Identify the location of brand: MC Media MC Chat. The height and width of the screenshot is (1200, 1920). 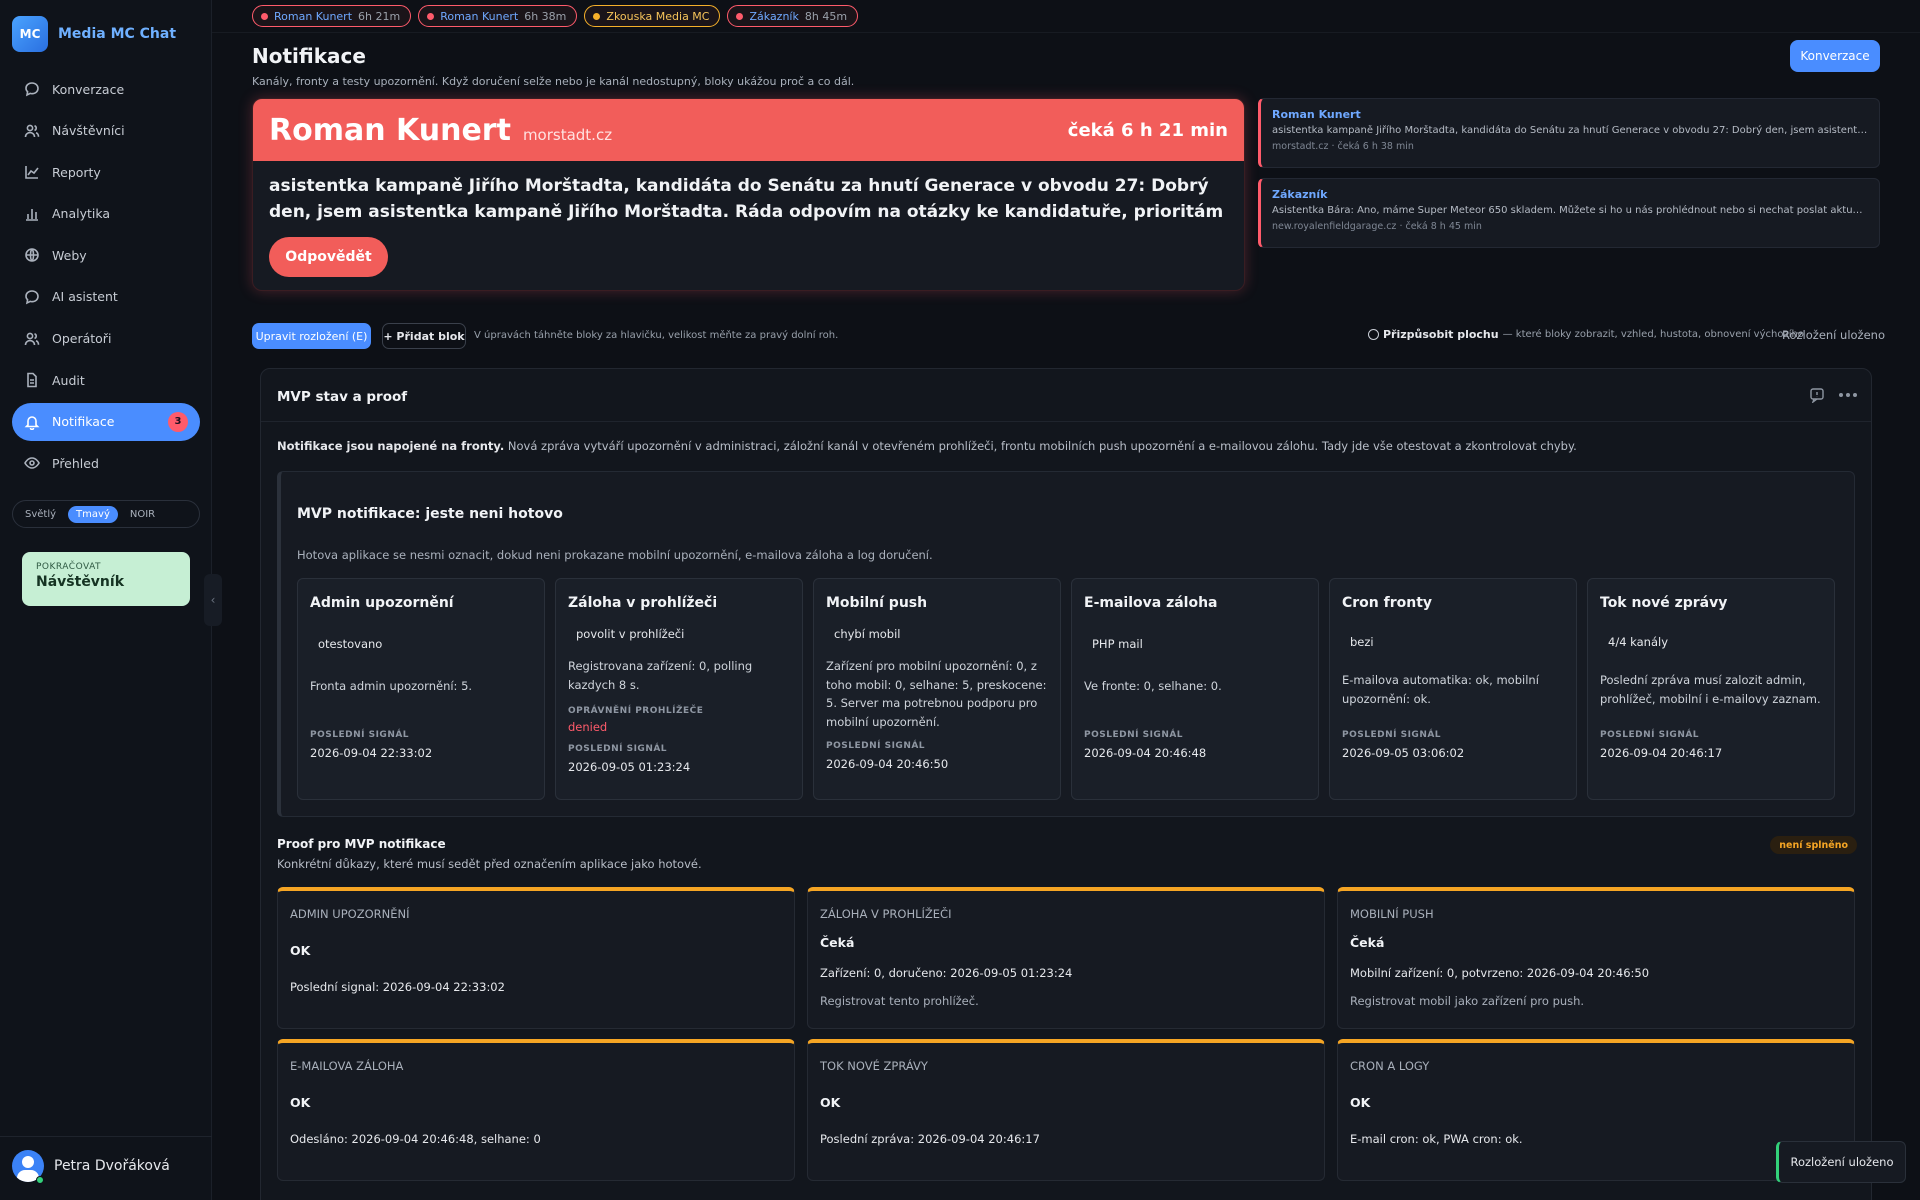
(94, 34).